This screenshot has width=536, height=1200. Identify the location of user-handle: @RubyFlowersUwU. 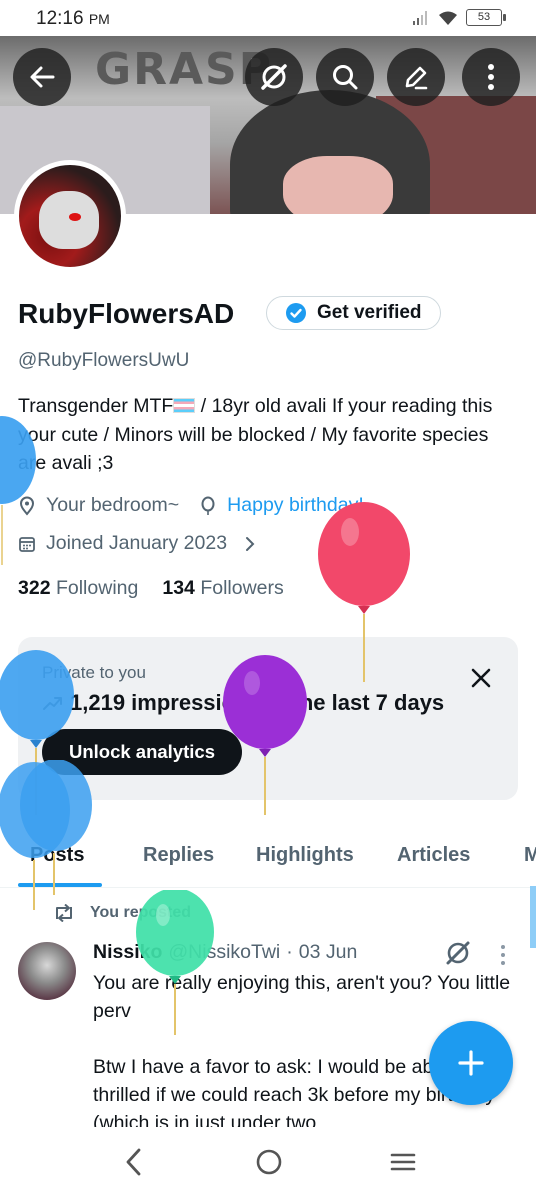
(104, 360).